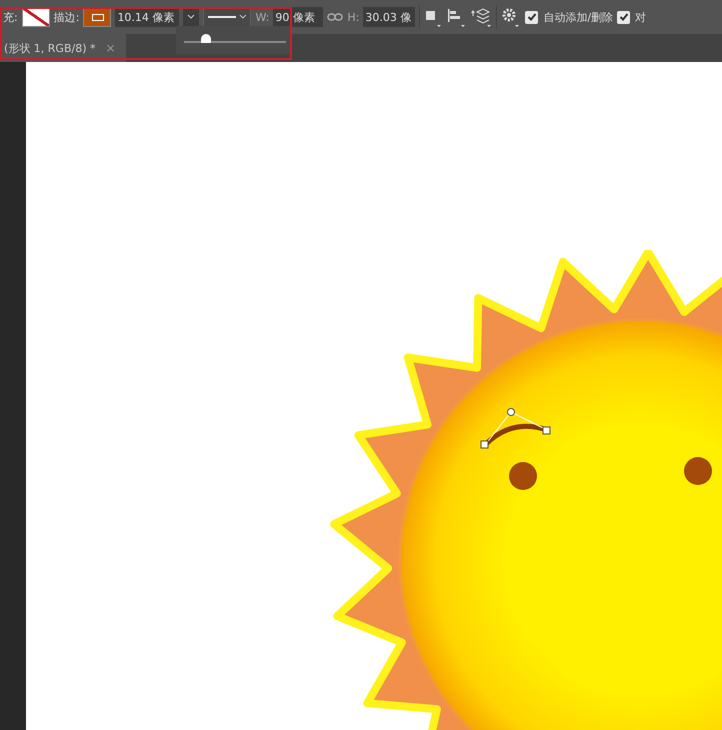  I want to click on slider-thumb, so click(206, 38).